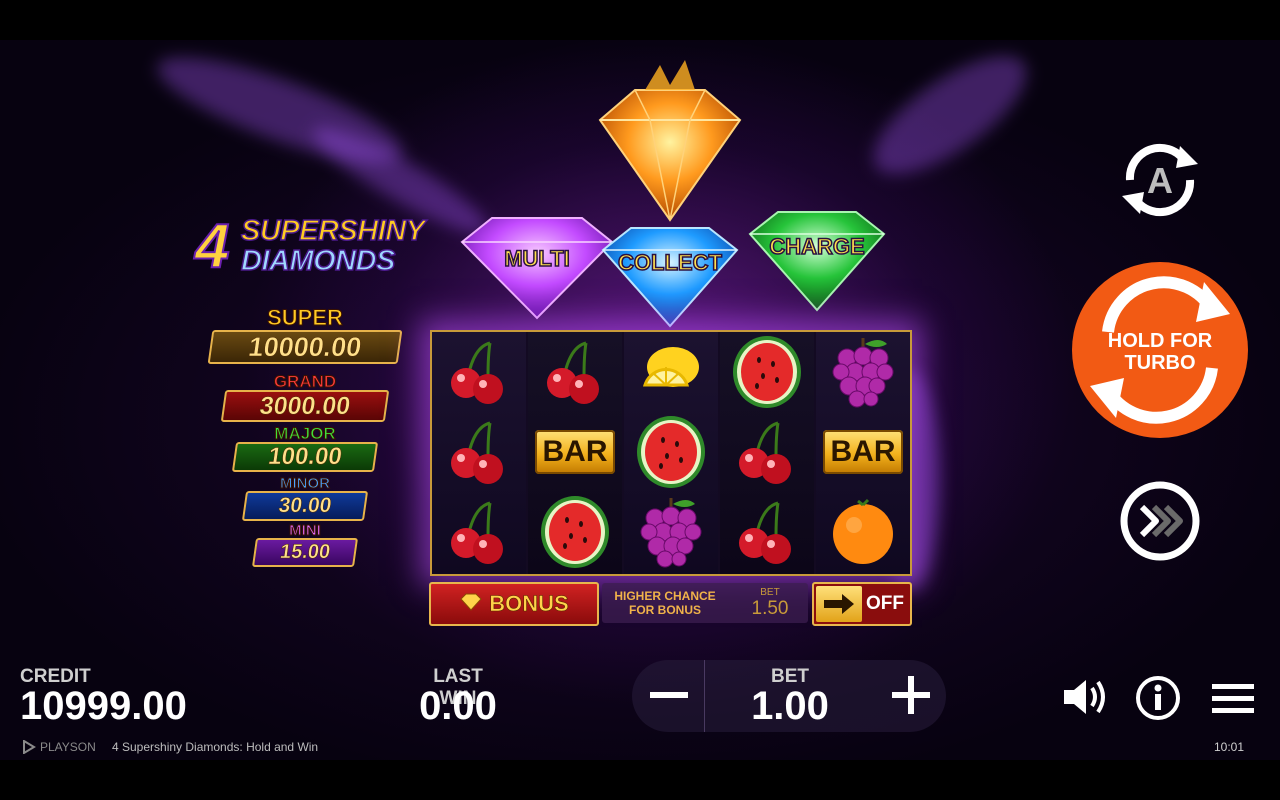 The image size is (1280, 800). Describe the element at coordinates (215, 747) in the screenshot. I see `game-title: 4 Supershiny Diamonds: Hold and Win` at that location.